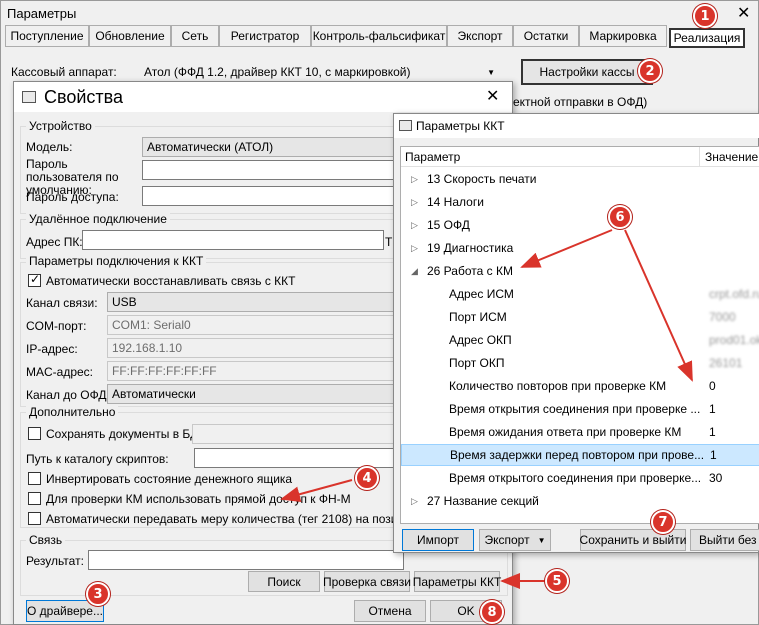 The height and width of the screenshot is (625, 759). I want to click on badge-8: 8, so click(492, 612).